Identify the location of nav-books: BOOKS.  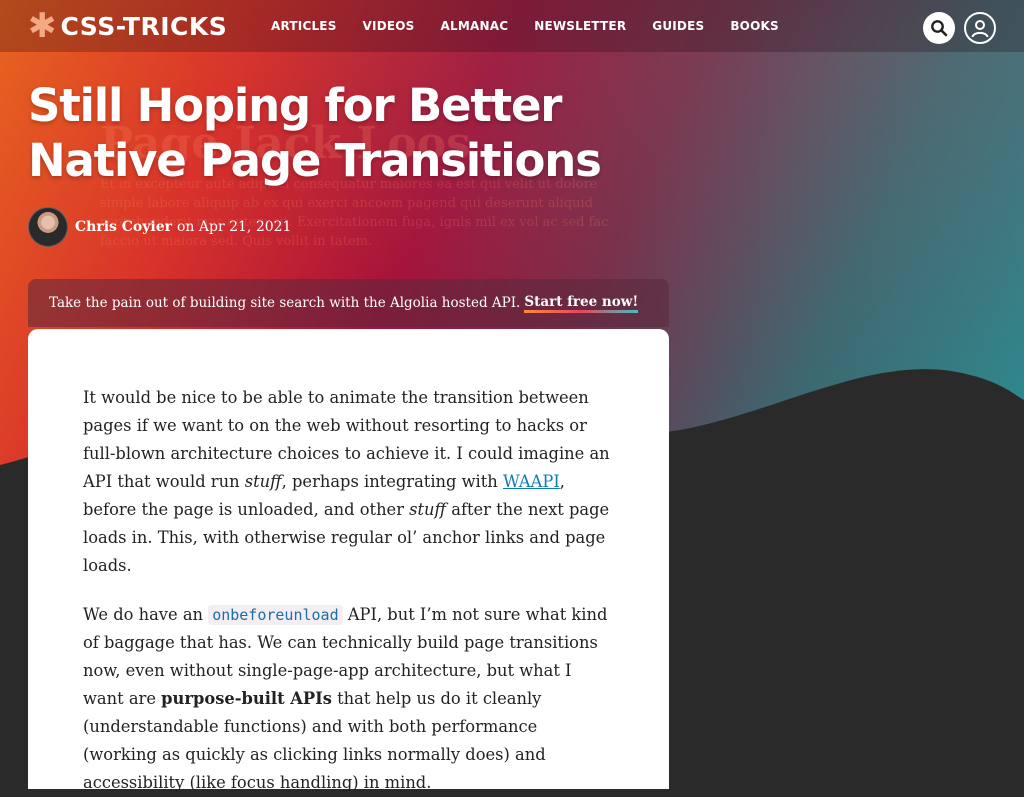
(754, 26).